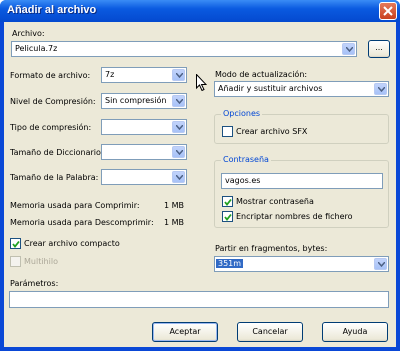 Image resolution: width=400 pixels, height=351 pixels. I want to click on options-group: Opciones Crear archivo SFX, so click(301, 126).